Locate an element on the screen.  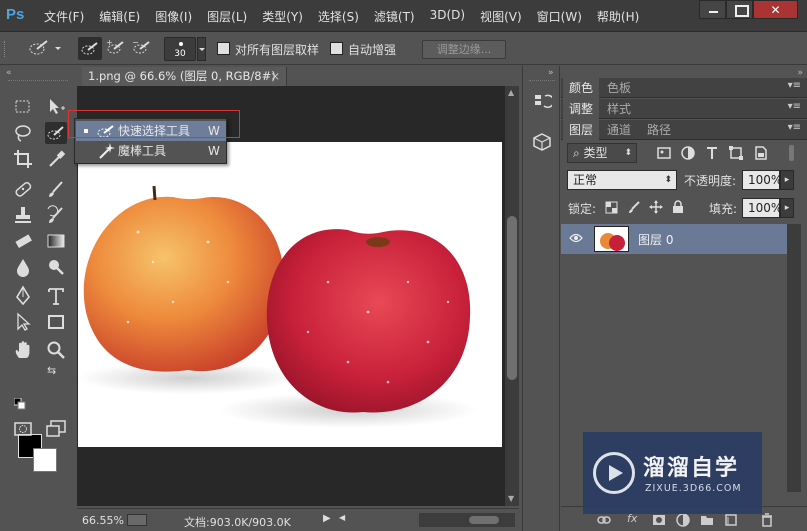
tab-swatches: 色板 is located at coordinates (619, 88).